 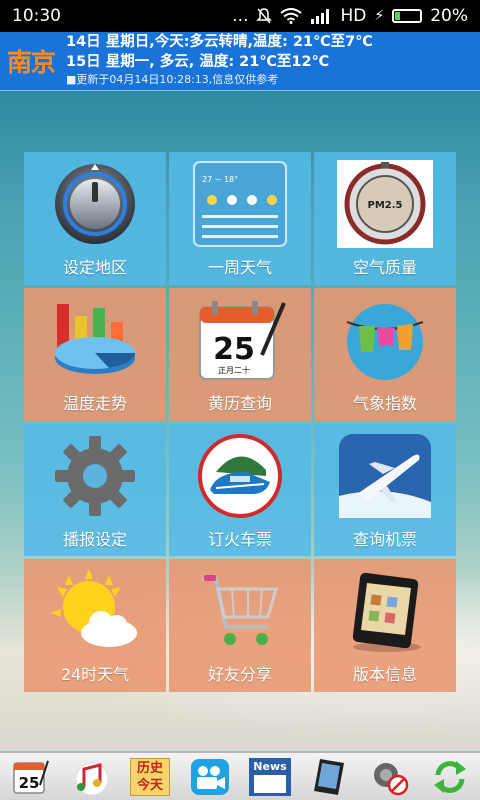 I want to click on calendar-icon: 25, so click(x=31, y=777).